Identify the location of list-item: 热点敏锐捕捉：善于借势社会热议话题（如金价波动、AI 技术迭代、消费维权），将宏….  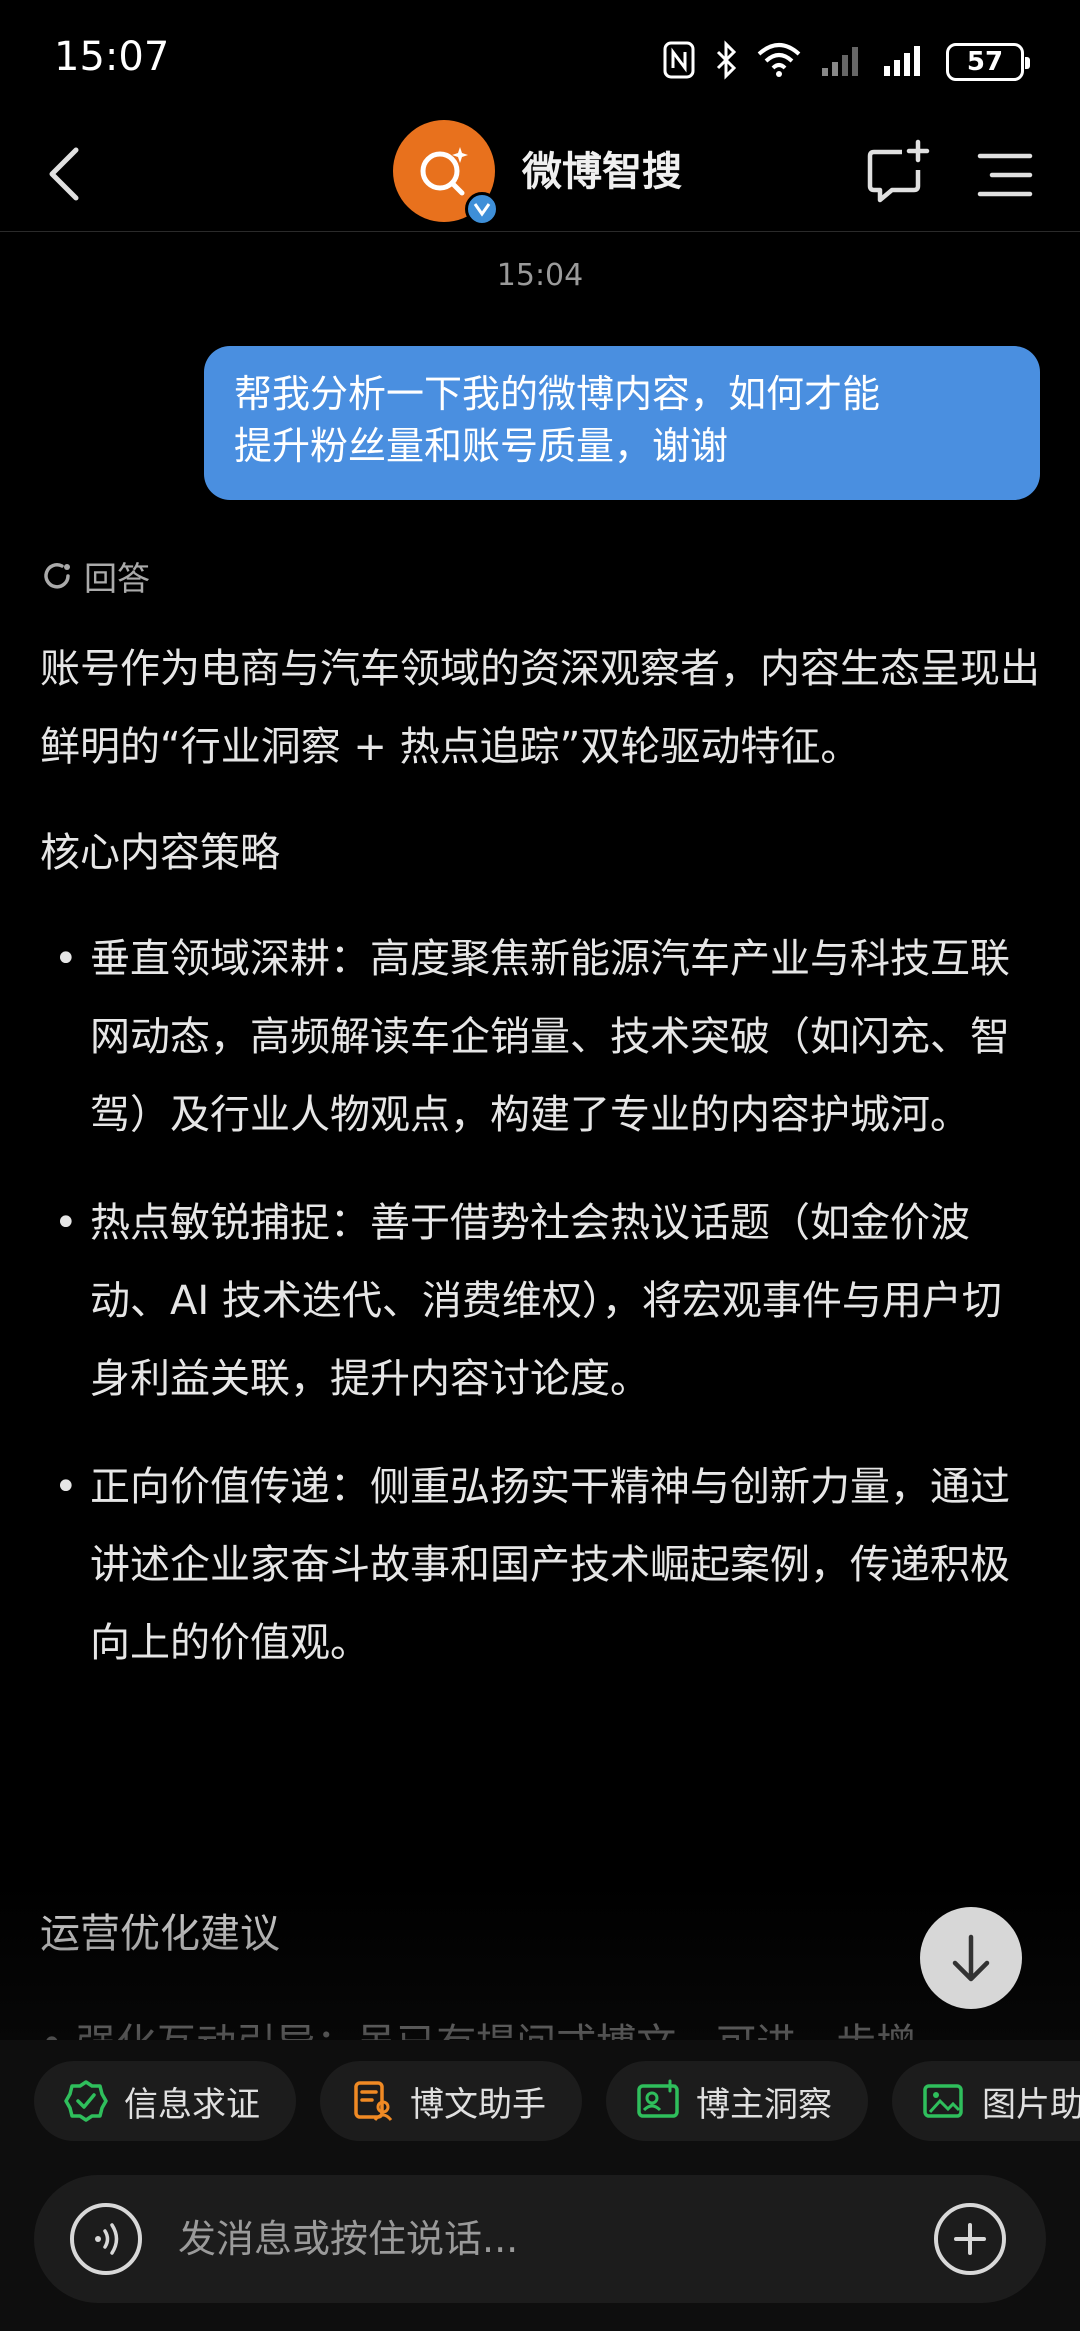
(540, 1301).